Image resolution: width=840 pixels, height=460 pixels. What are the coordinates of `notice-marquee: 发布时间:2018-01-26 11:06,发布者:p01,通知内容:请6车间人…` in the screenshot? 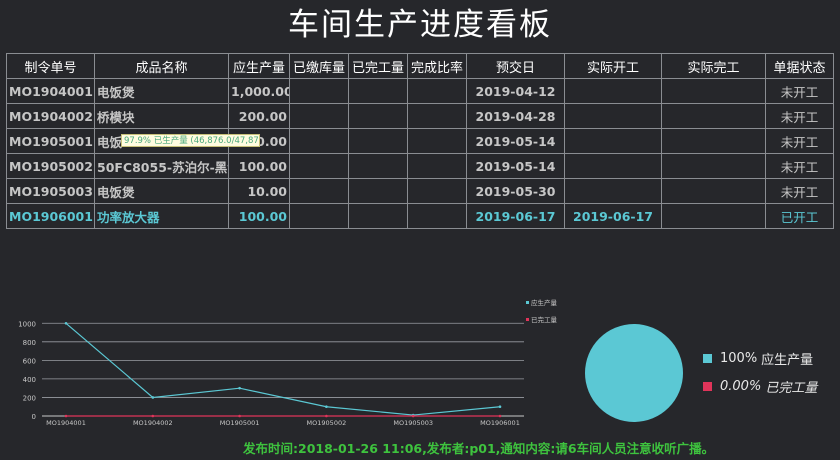 It's located at (479, 448).